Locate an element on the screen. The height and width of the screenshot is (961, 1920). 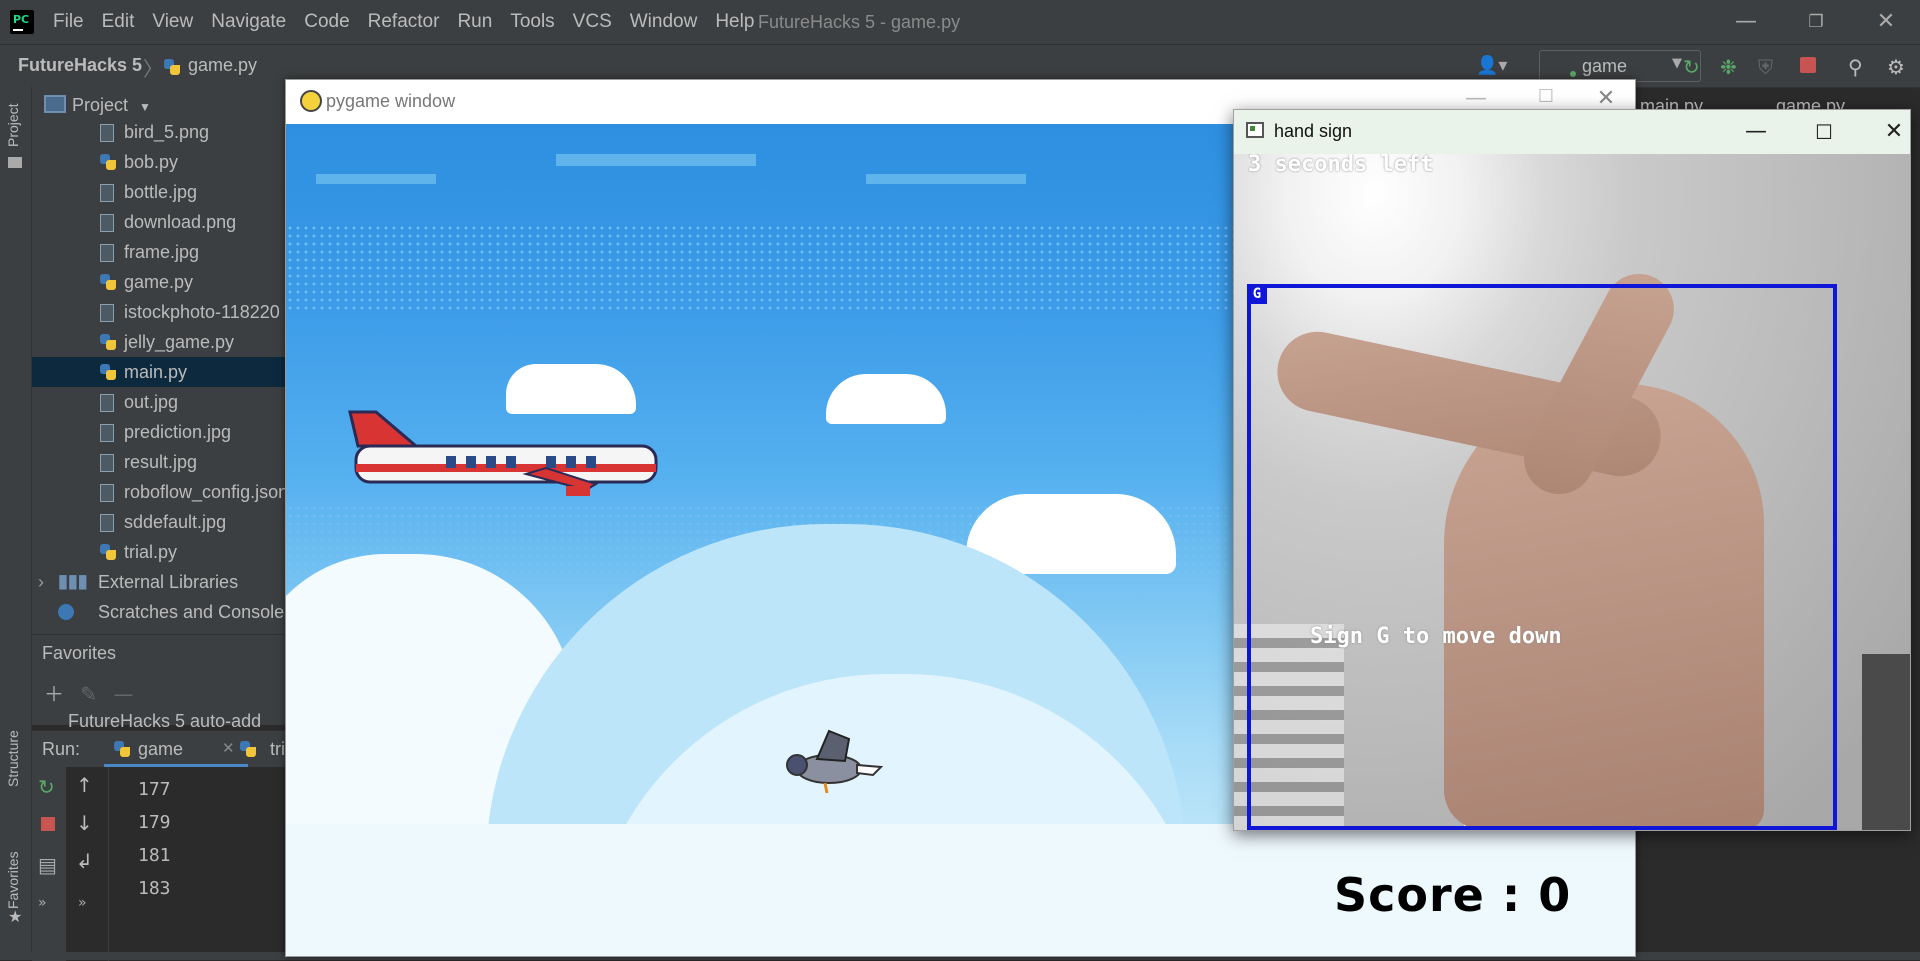
maximize-button: ☐ is located at coordinates (1824, 132).